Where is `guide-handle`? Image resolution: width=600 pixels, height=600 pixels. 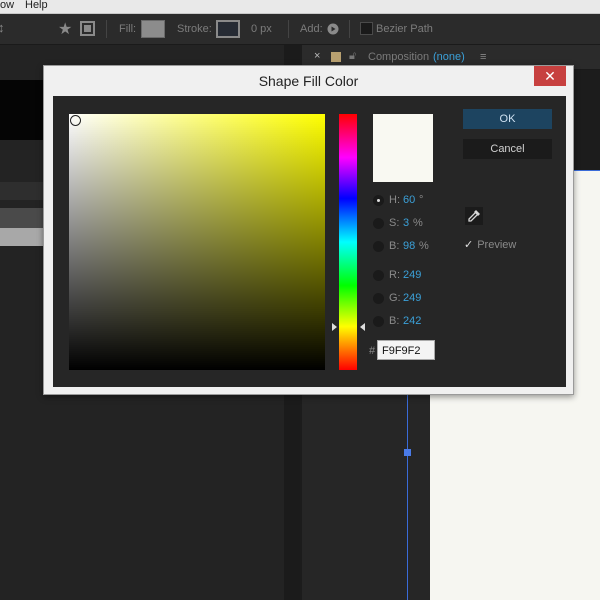
guide-handle is located at coordinates (407, 452).